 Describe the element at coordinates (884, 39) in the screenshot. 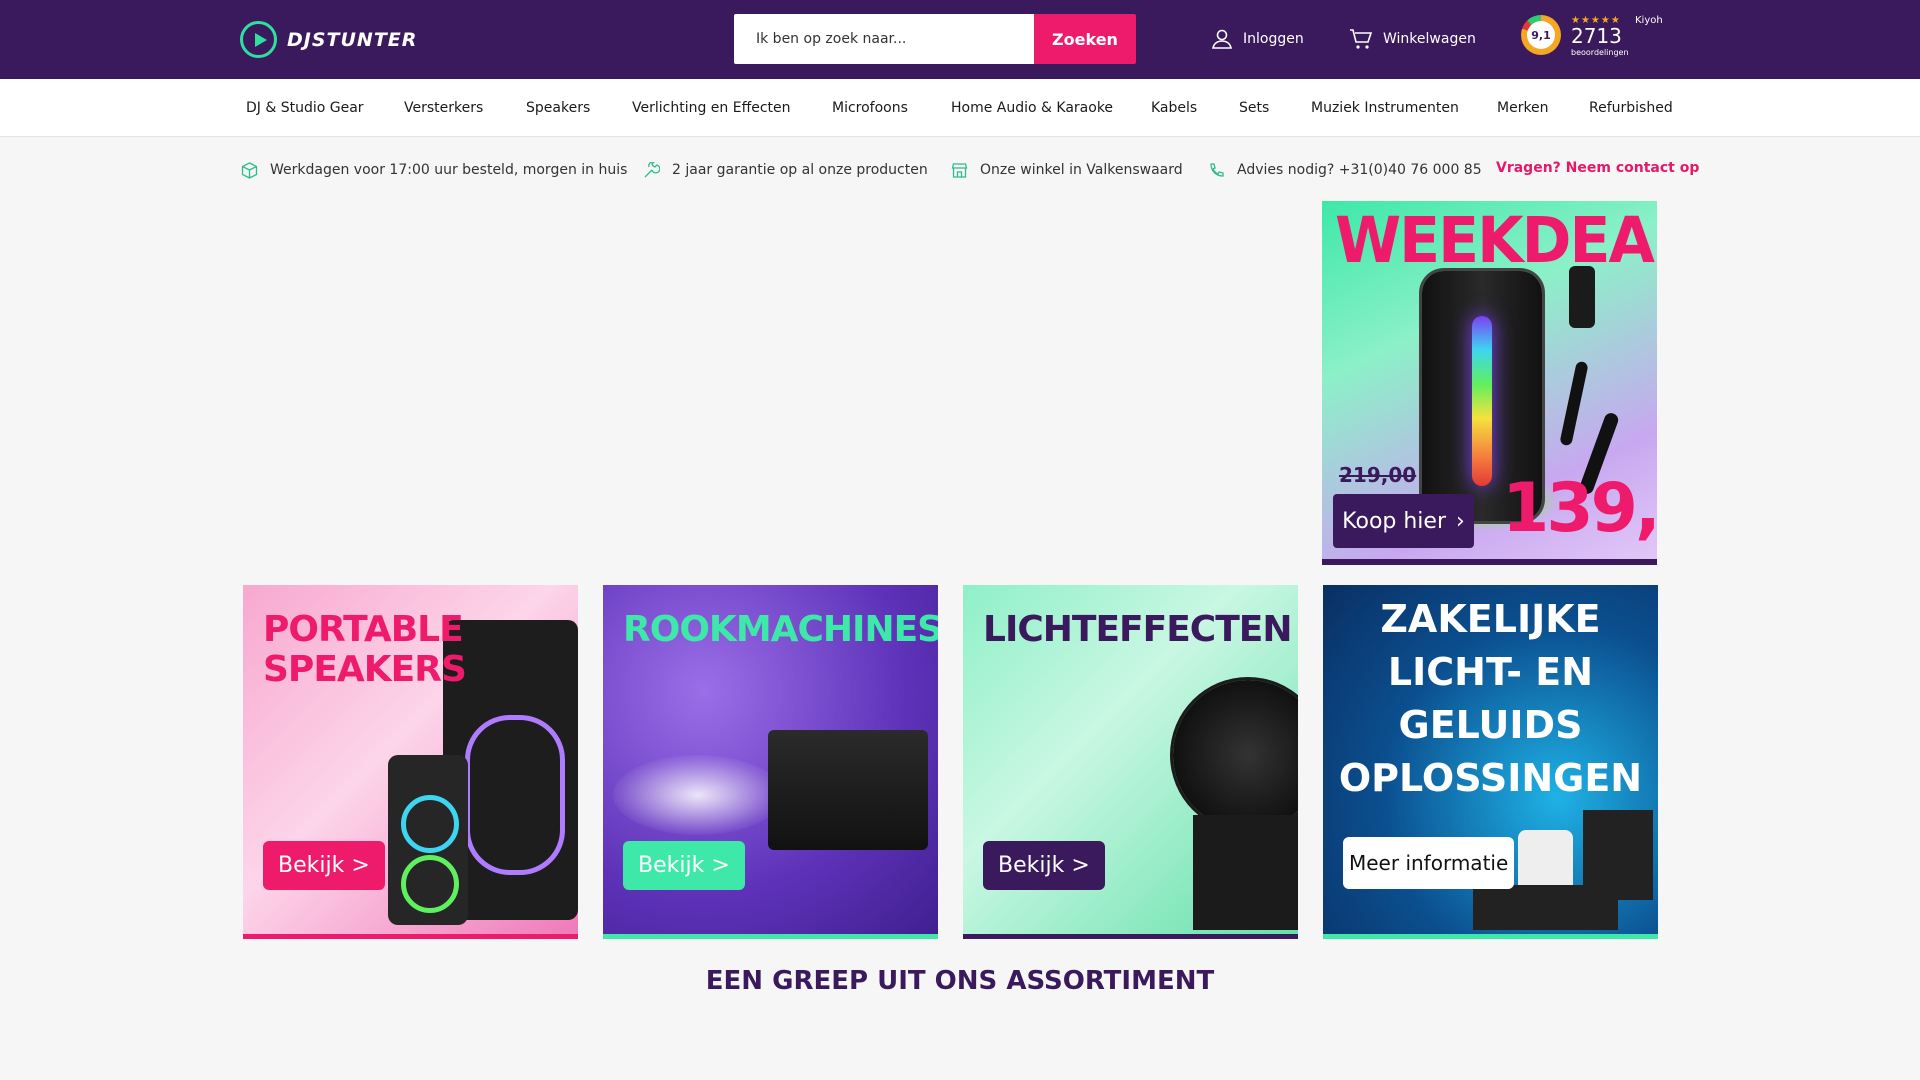

I see `search-input` at that location.